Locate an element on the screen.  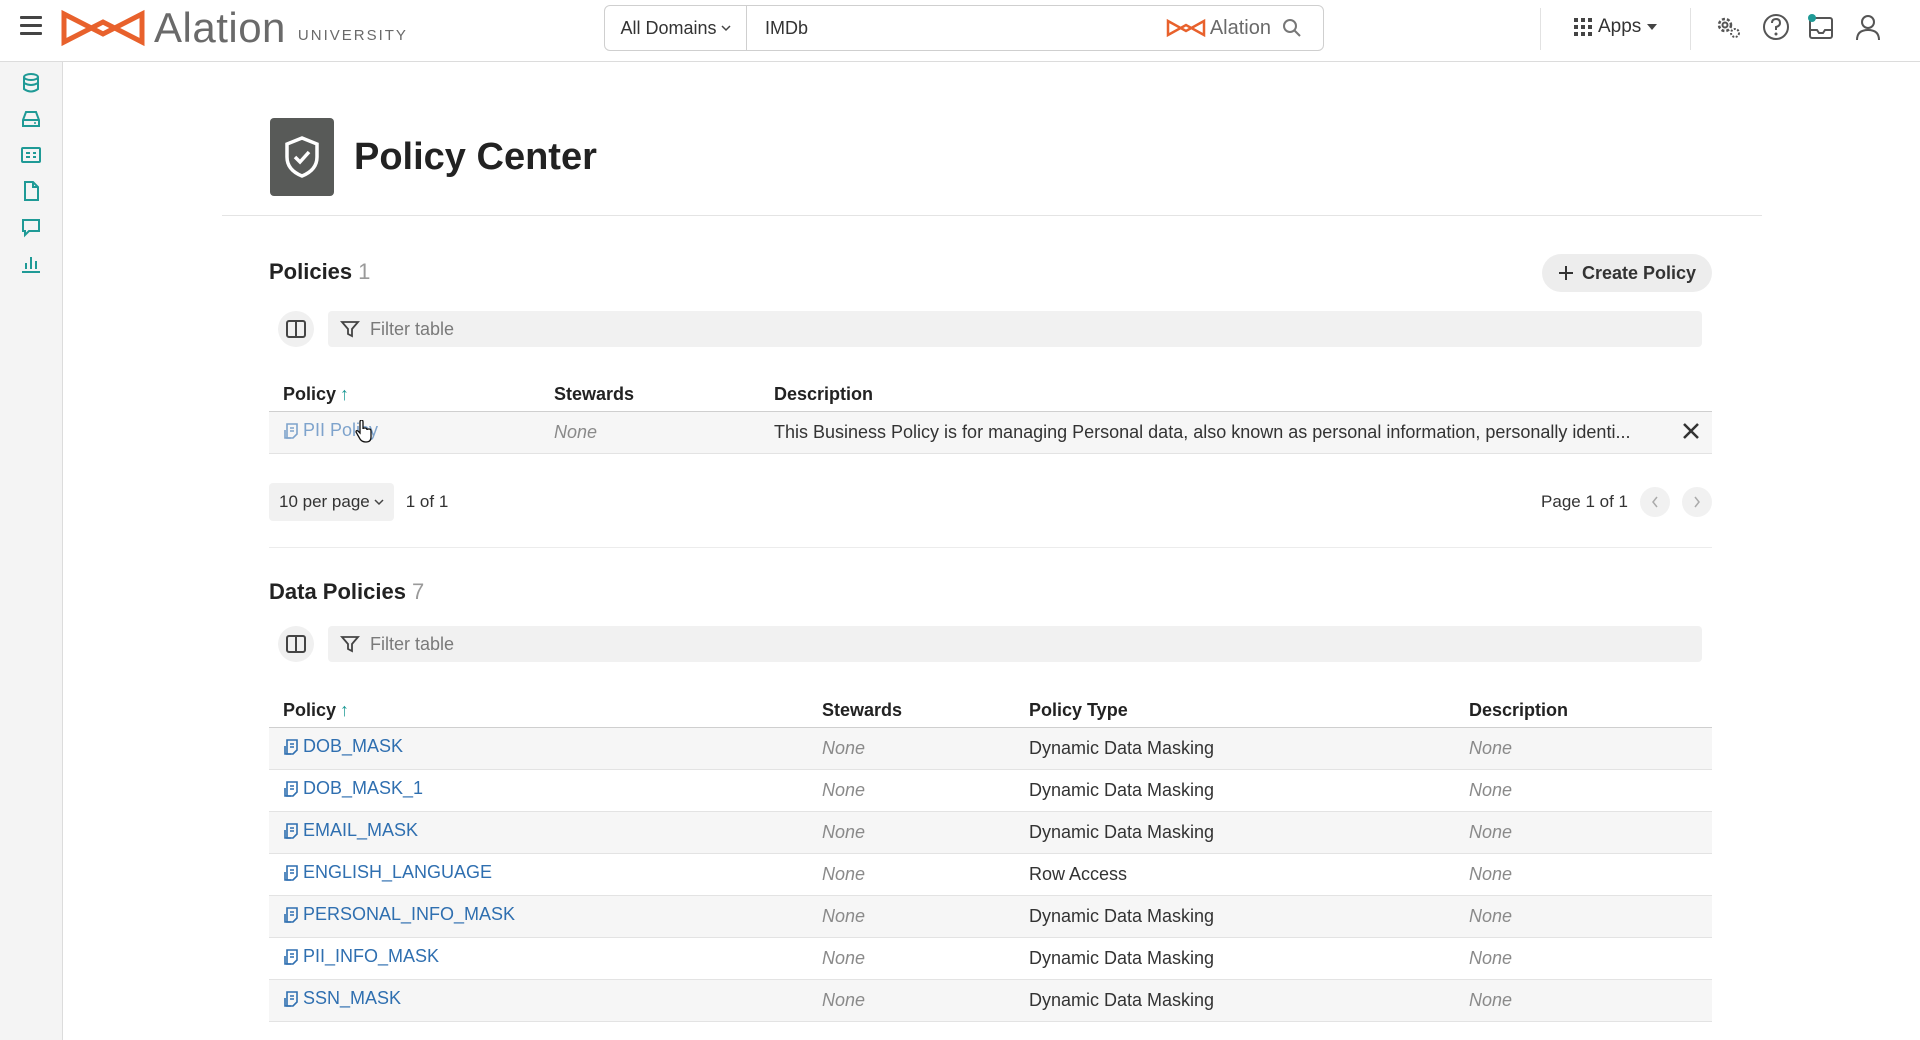
chevron-right-icon is located at coordinates (1697, 502).